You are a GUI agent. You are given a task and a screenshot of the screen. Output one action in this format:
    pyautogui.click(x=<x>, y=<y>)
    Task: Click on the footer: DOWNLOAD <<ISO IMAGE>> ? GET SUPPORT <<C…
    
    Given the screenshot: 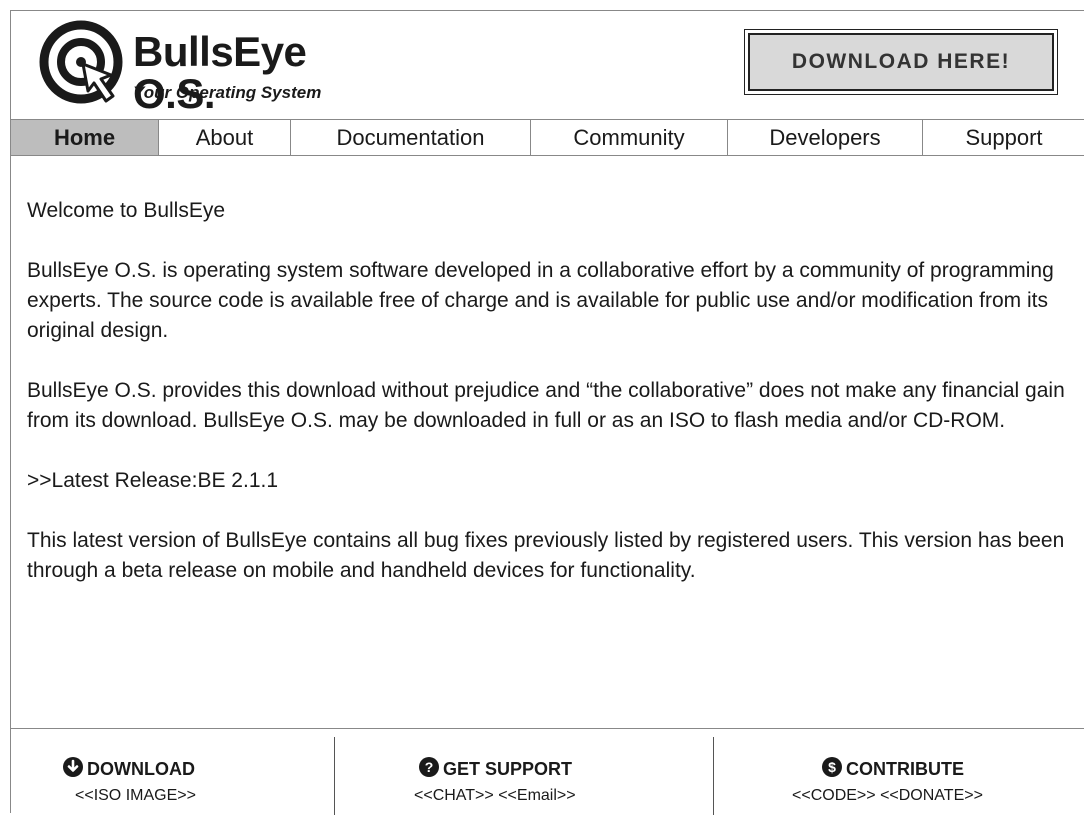 What is the action you would take?
    pyautogui.click(x=547, y=771)
    